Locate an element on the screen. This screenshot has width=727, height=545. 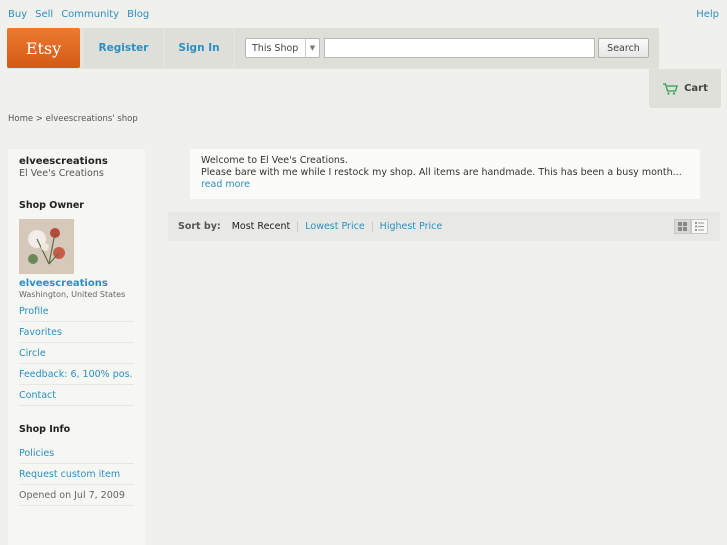
opened-date: Opened on Jul 7, 2009 is located at coordinates (76, 495).